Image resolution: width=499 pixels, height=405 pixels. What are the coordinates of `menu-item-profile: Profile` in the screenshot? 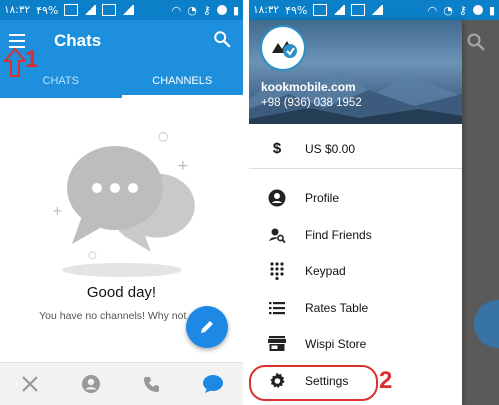 It's located at (355, 198).